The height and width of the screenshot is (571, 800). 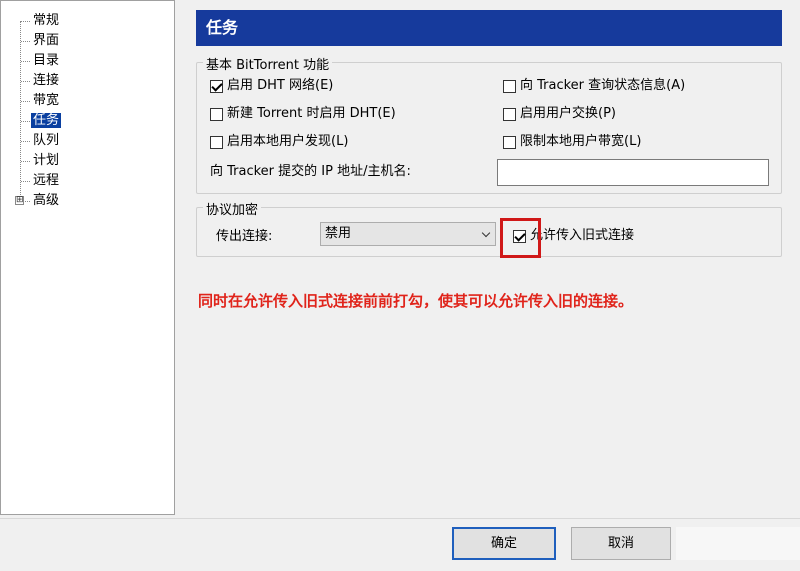 What do you see at coordinates (559, 114) in the screenshot?
I see `peer-exchange-option: 启用用户交换(P)` at bounding box center [559, 114].